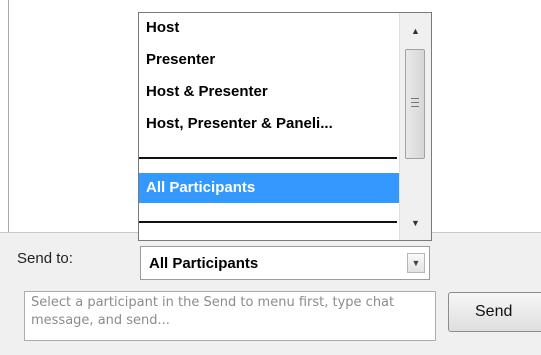  Describe the element at coordinates (269, 188) in the screenshot. I see `option-all-participants: All Participants` at that location.